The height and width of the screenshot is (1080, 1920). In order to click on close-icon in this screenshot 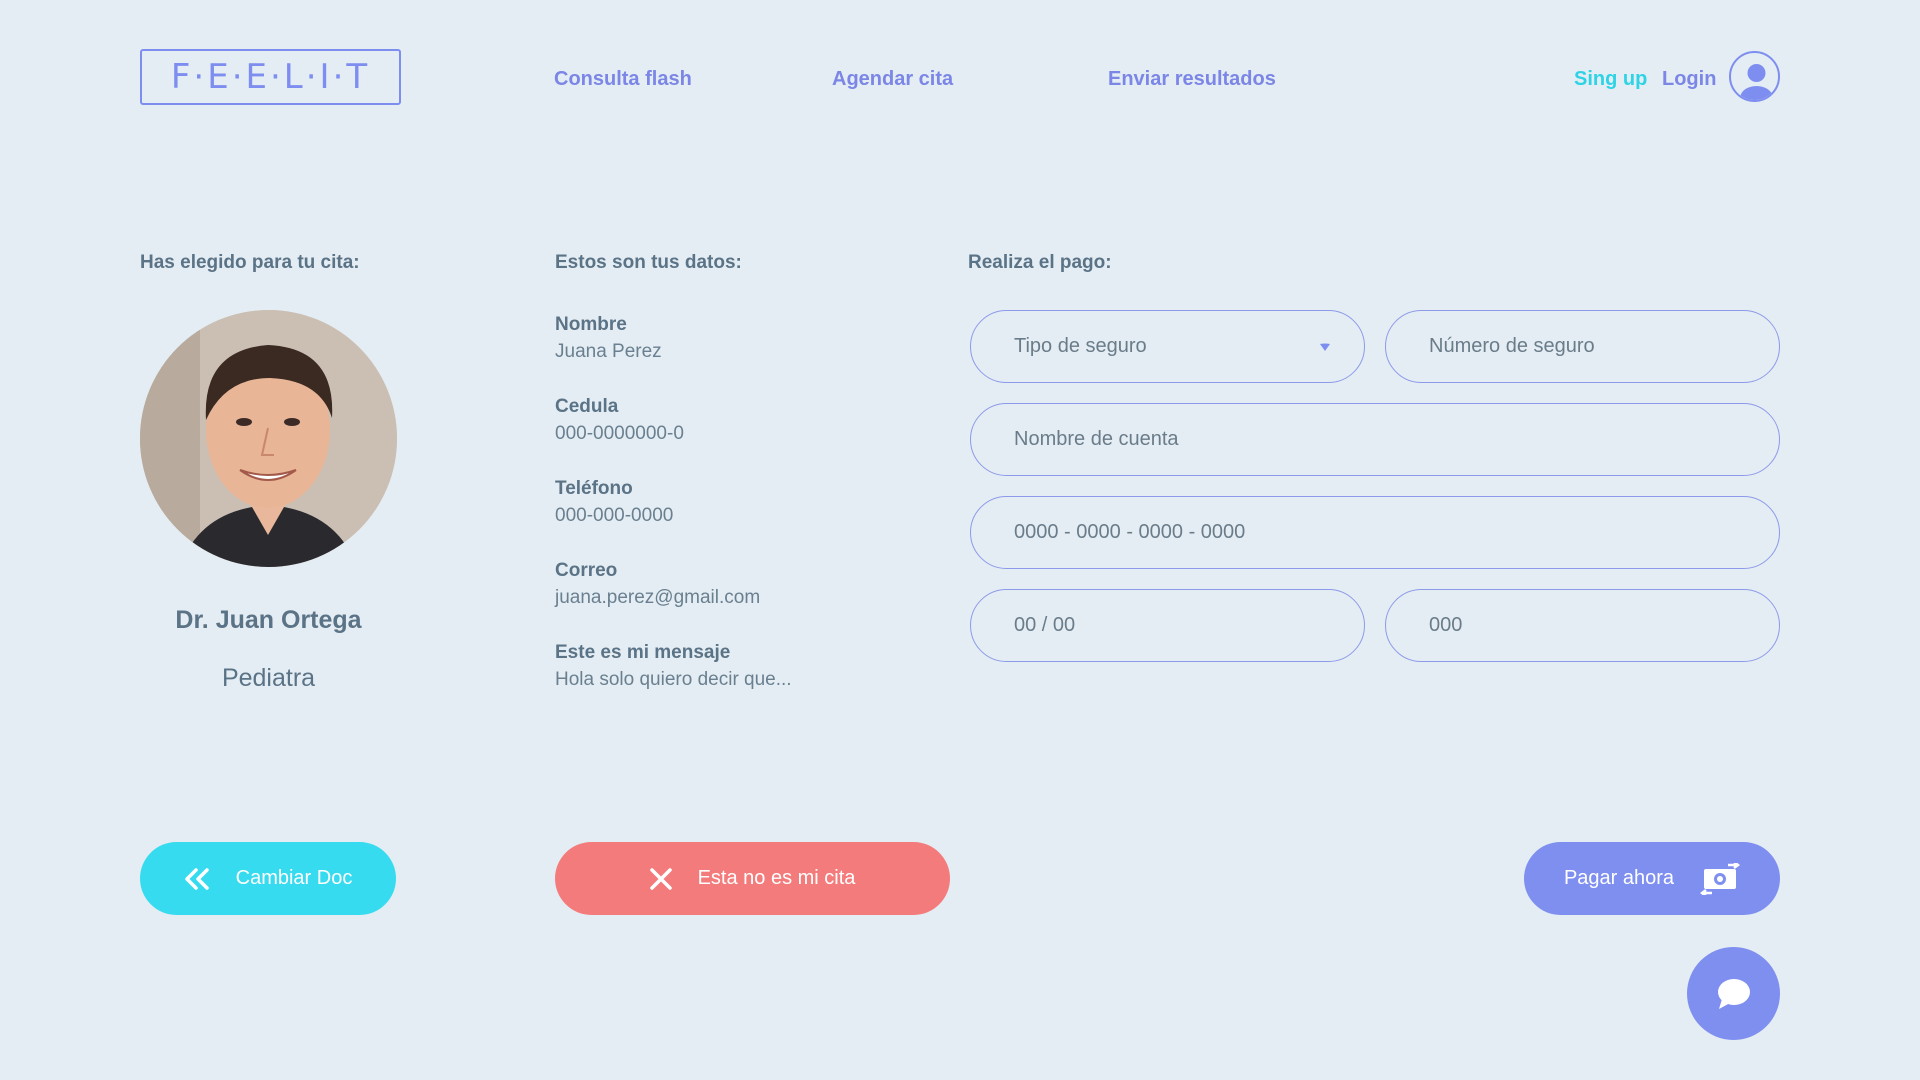, I will do `click(660, 878)`.